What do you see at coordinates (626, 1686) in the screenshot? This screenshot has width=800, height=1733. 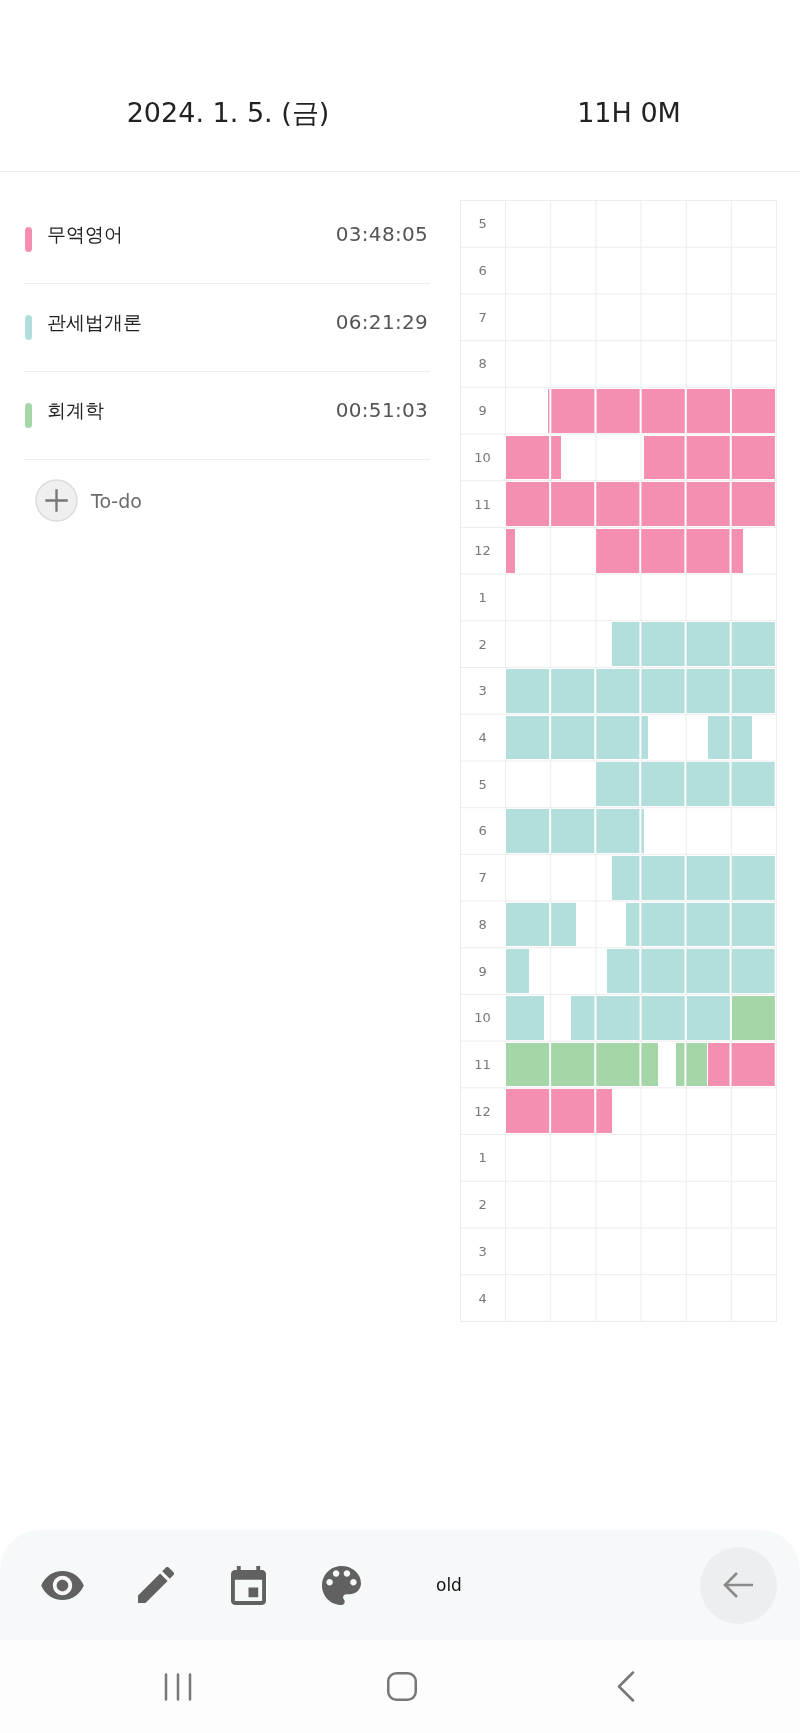 I see `back-icon` at bounding box center [626, 1686].